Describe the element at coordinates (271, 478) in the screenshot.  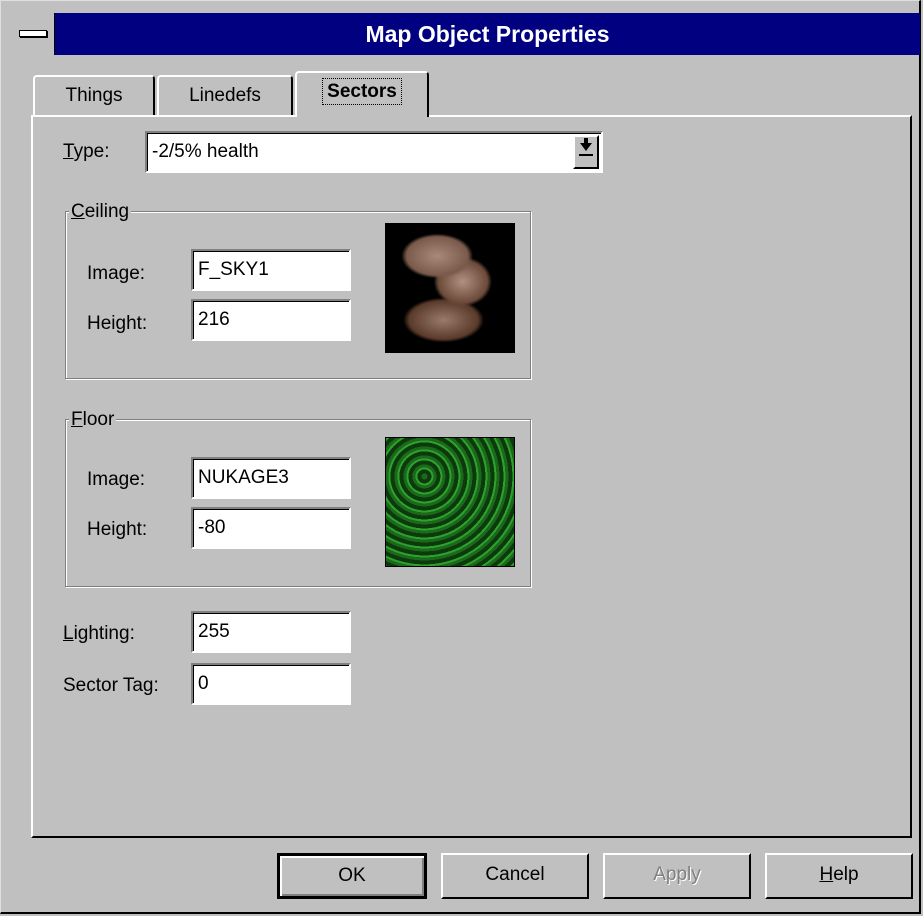
I see `floor-image-field: NUKAGE3` at that location.